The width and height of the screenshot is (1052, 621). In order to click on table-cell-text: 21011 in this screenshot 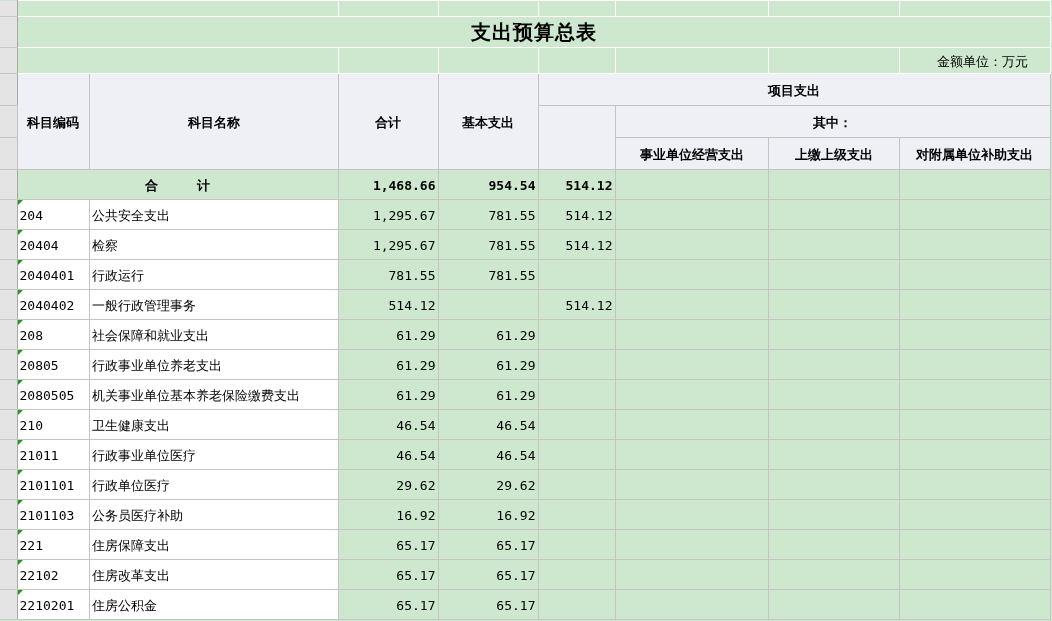, I will do `click(39, 455)`.